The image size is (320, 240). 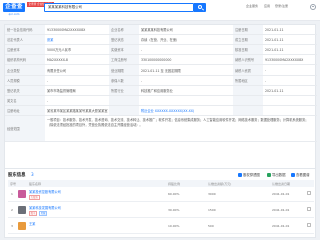 What do you see at coordinates (43, 213) in the screenshot?
I see `shareholder-tag: 关联` at bounding box center [43, 213].